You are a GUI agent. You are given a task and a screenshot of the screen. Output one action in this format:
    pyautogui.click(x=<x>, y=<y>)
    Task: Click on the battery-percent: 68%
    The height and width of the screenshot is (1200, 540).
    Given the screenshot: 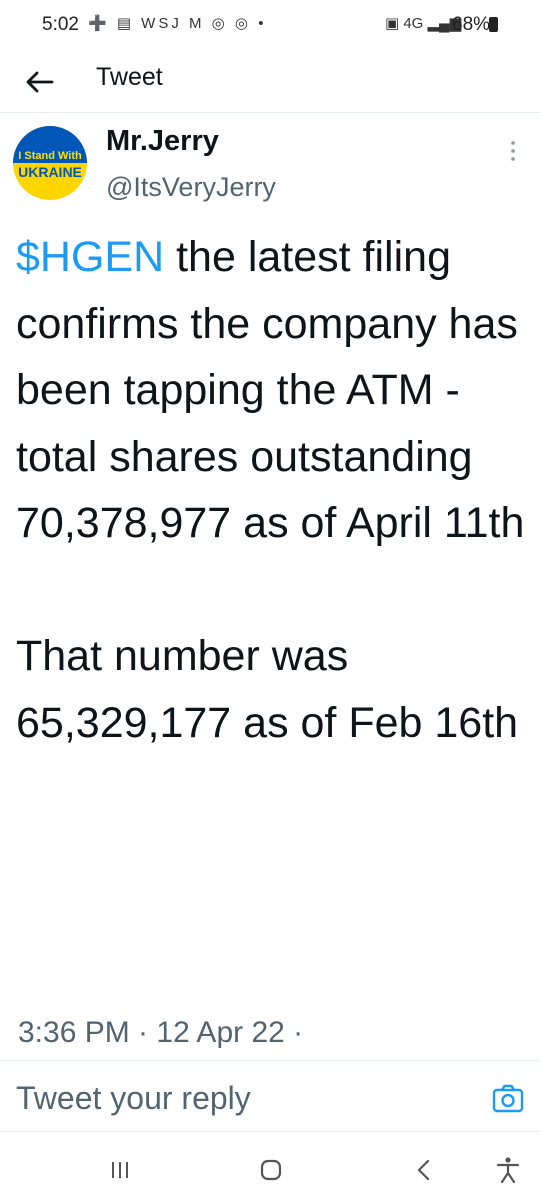 What is the action you would take?
    pyautogui.click(x=471, y=24)
    